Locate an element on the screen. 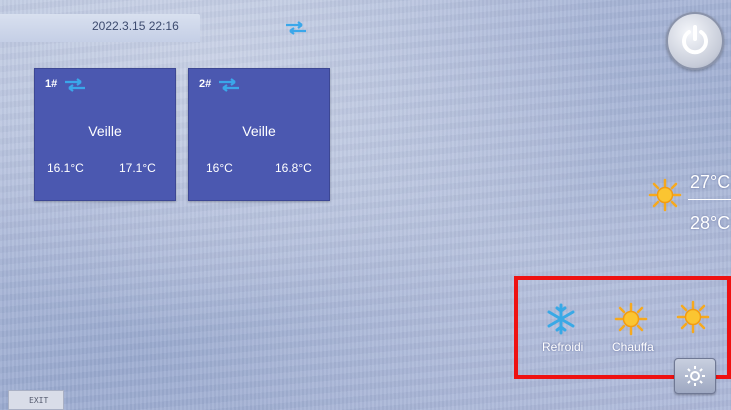 The image size is (731, 410). outdoor-temp-bottom: 28°C is located at coordinates (710, 223).